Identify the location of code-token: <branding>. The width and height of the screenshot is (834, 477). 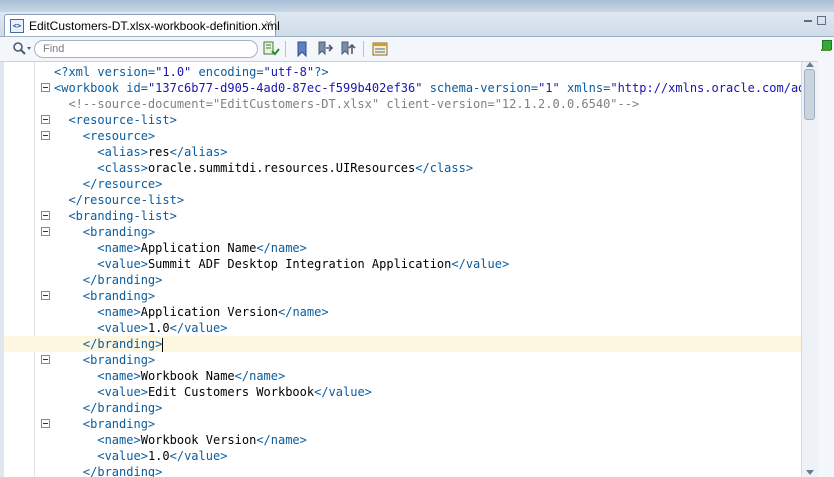
(119, 296).